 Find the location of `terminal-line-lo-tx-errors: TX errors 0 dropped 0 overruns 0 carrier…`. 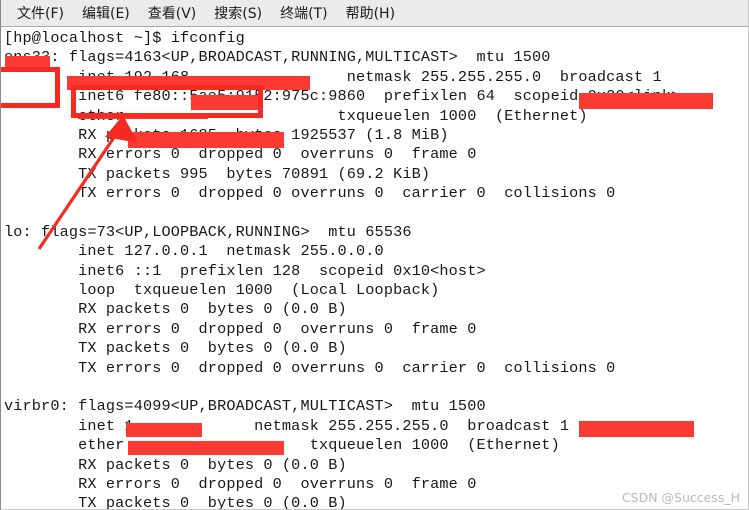

terminal-line-lo-tx-errors: TX errors 0 dropped 0 overruns 0 carrier… is located at coordinates (310, 367).